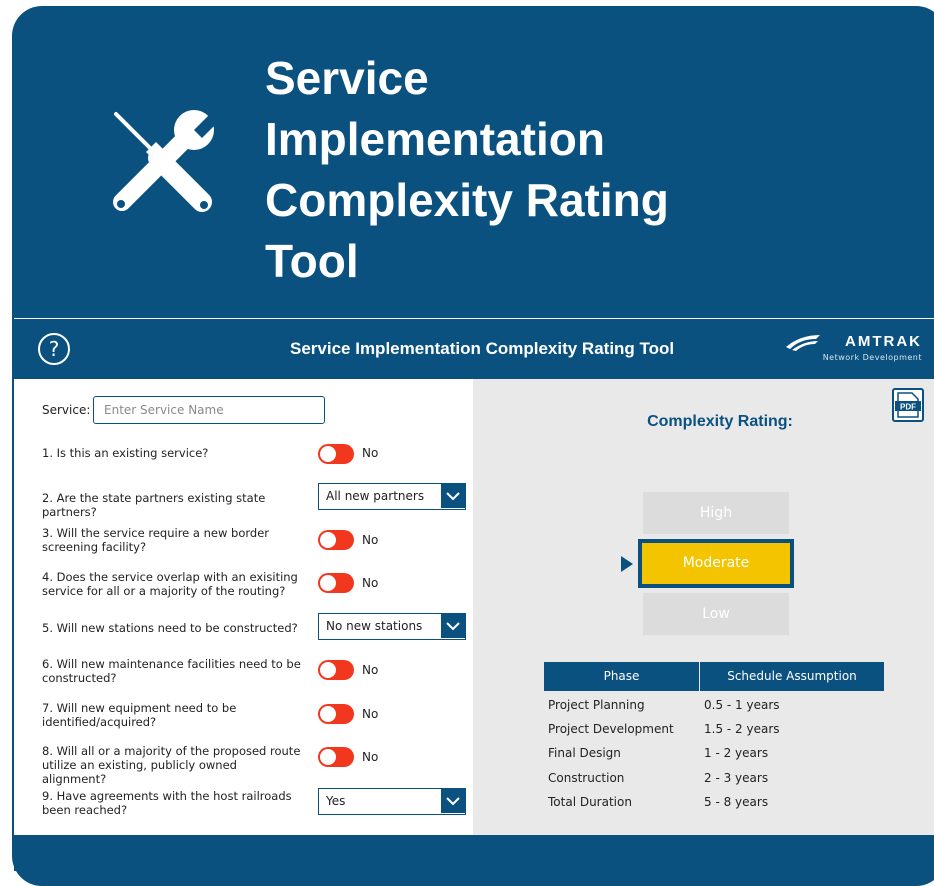  Describe the element at coordinates (370, 757) in the screenshot. I see `public-alignment-value: No` at that location.